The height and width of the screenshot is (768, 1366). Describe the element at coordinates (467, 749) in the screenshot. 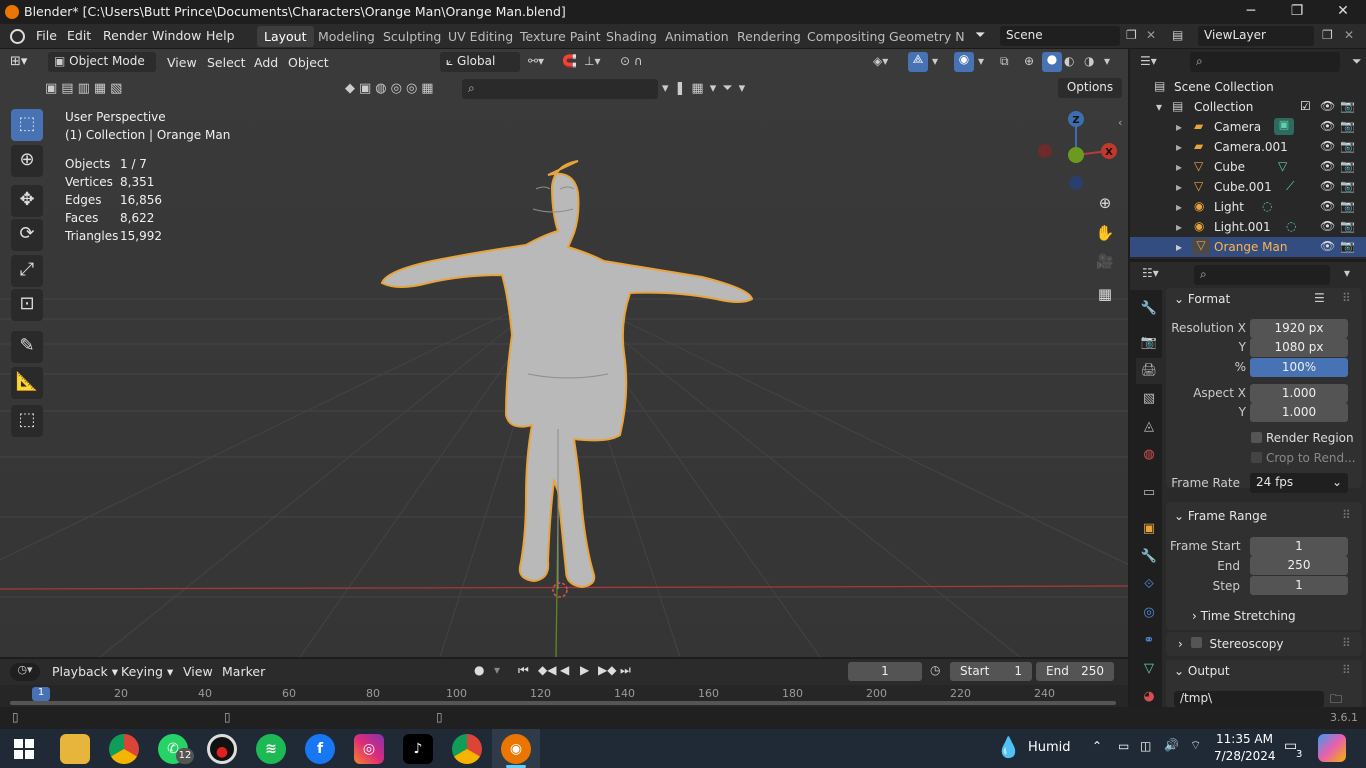

I see `chrome-profile-icon` at that location.